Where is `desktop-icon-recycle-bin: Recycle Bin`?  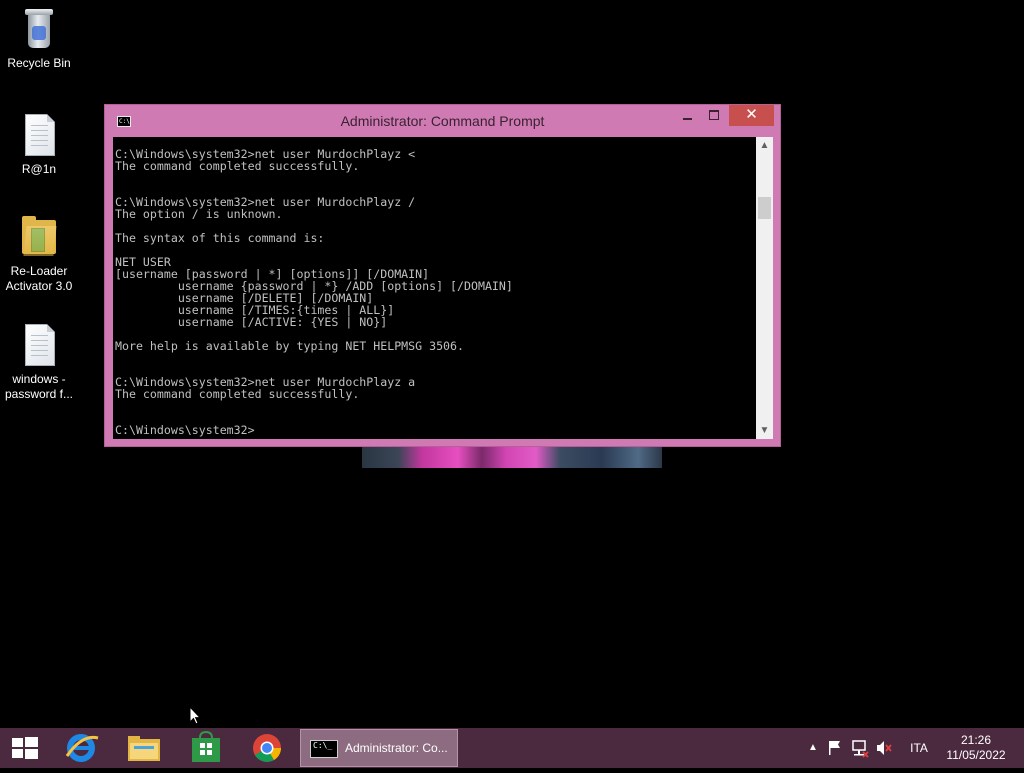 desktop-icon-recycle-bin: Recycle Bin is located at coordinates (39, 38).